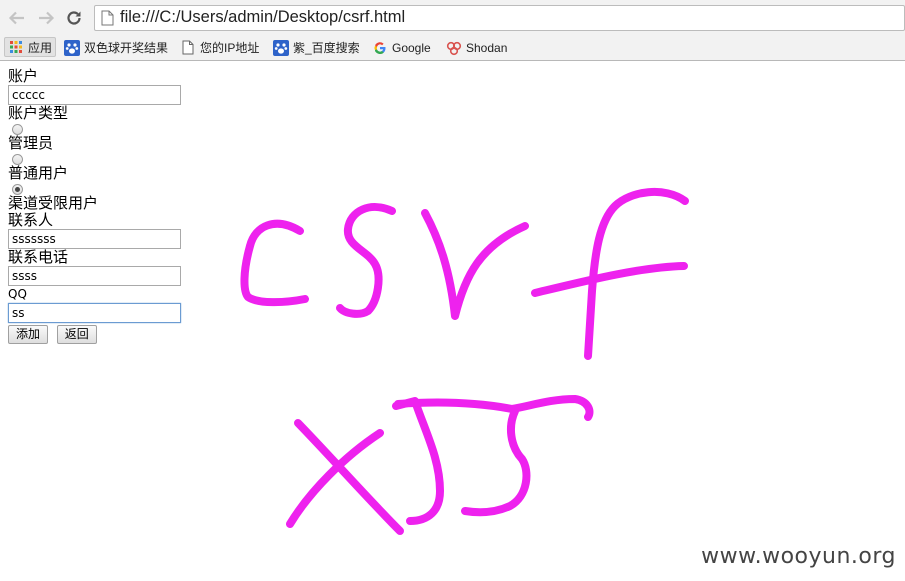 Image resolution: width=905 pixels, height=581 pixels. I want to click on bookmark-apps: 应用, so click(30, 47).